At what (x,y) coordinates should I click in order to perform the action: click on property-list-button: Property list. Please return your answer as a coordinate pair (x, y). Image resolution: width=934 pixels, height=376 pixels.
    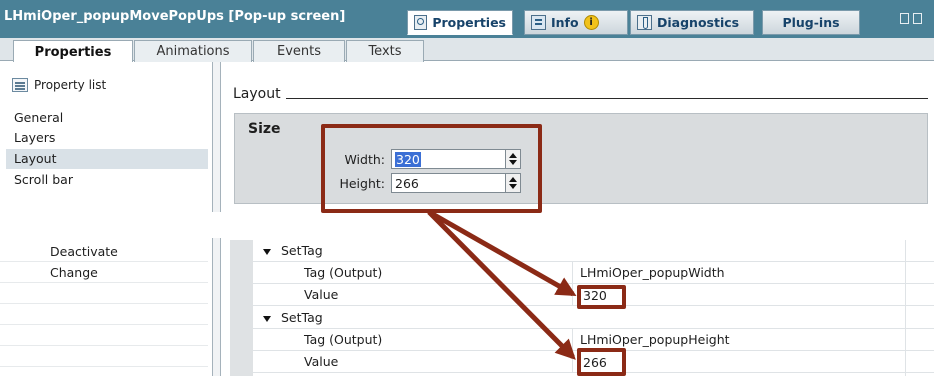
    Looking at the image, I should click on (59, 85).